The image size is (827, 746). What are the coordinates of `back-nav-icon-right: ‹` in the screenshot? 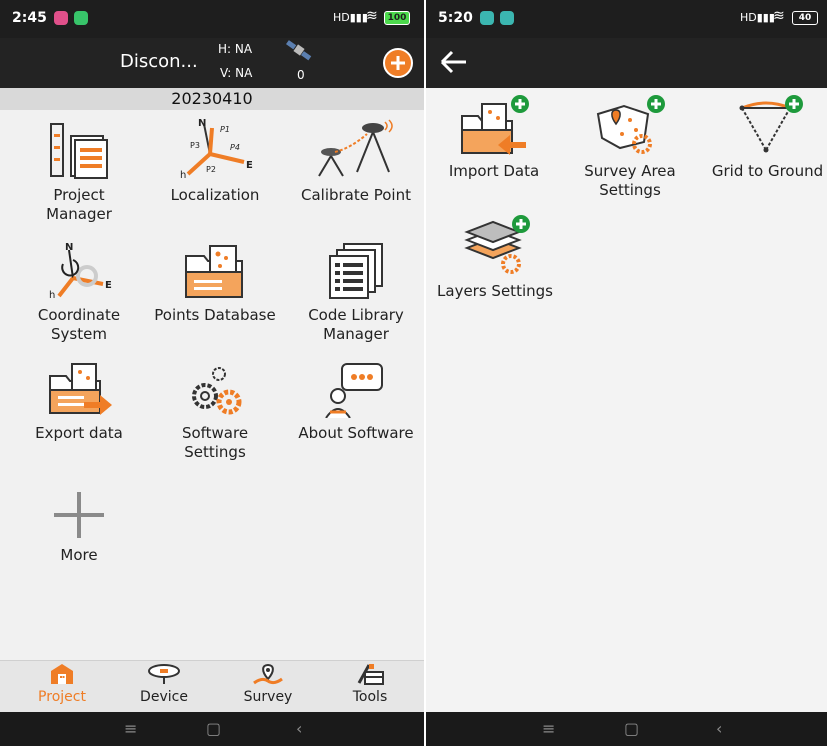 It's located at (719, 728).